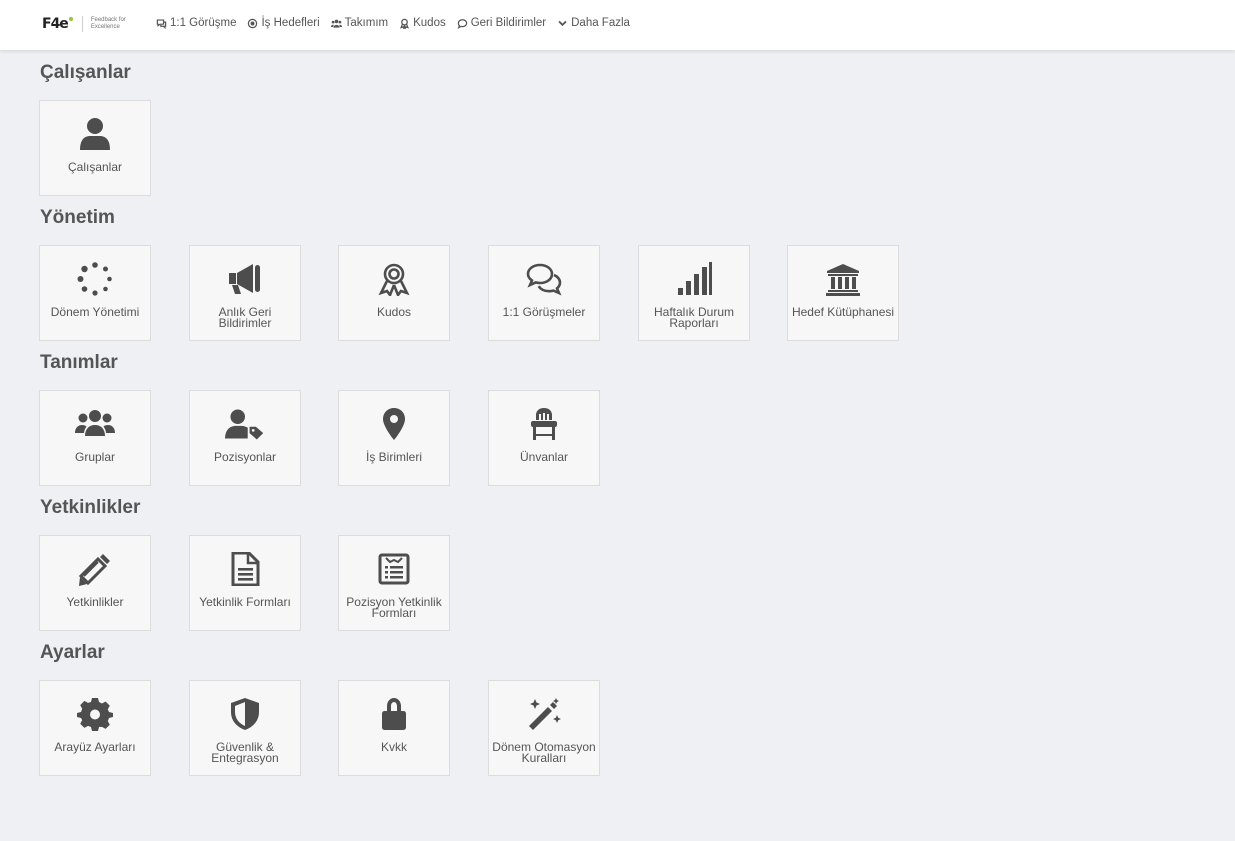  I want to click on tile-position-competency-forms: Pozisyon Yetkinlik Formları, so click(394, 583).